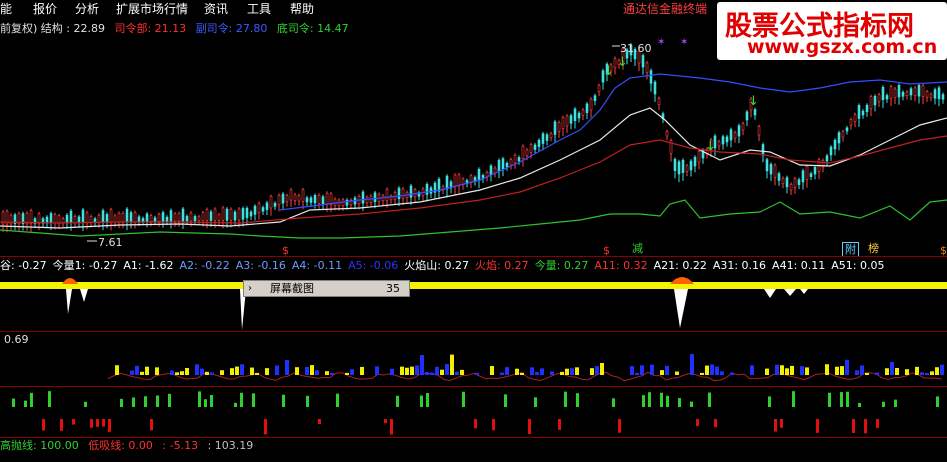 The width and height of the screenshot is (947, 462). What do you see at coordinates (473, 302) in the screenshot?
I see `flame-indicator-panel` at bounding box center [473, 302].